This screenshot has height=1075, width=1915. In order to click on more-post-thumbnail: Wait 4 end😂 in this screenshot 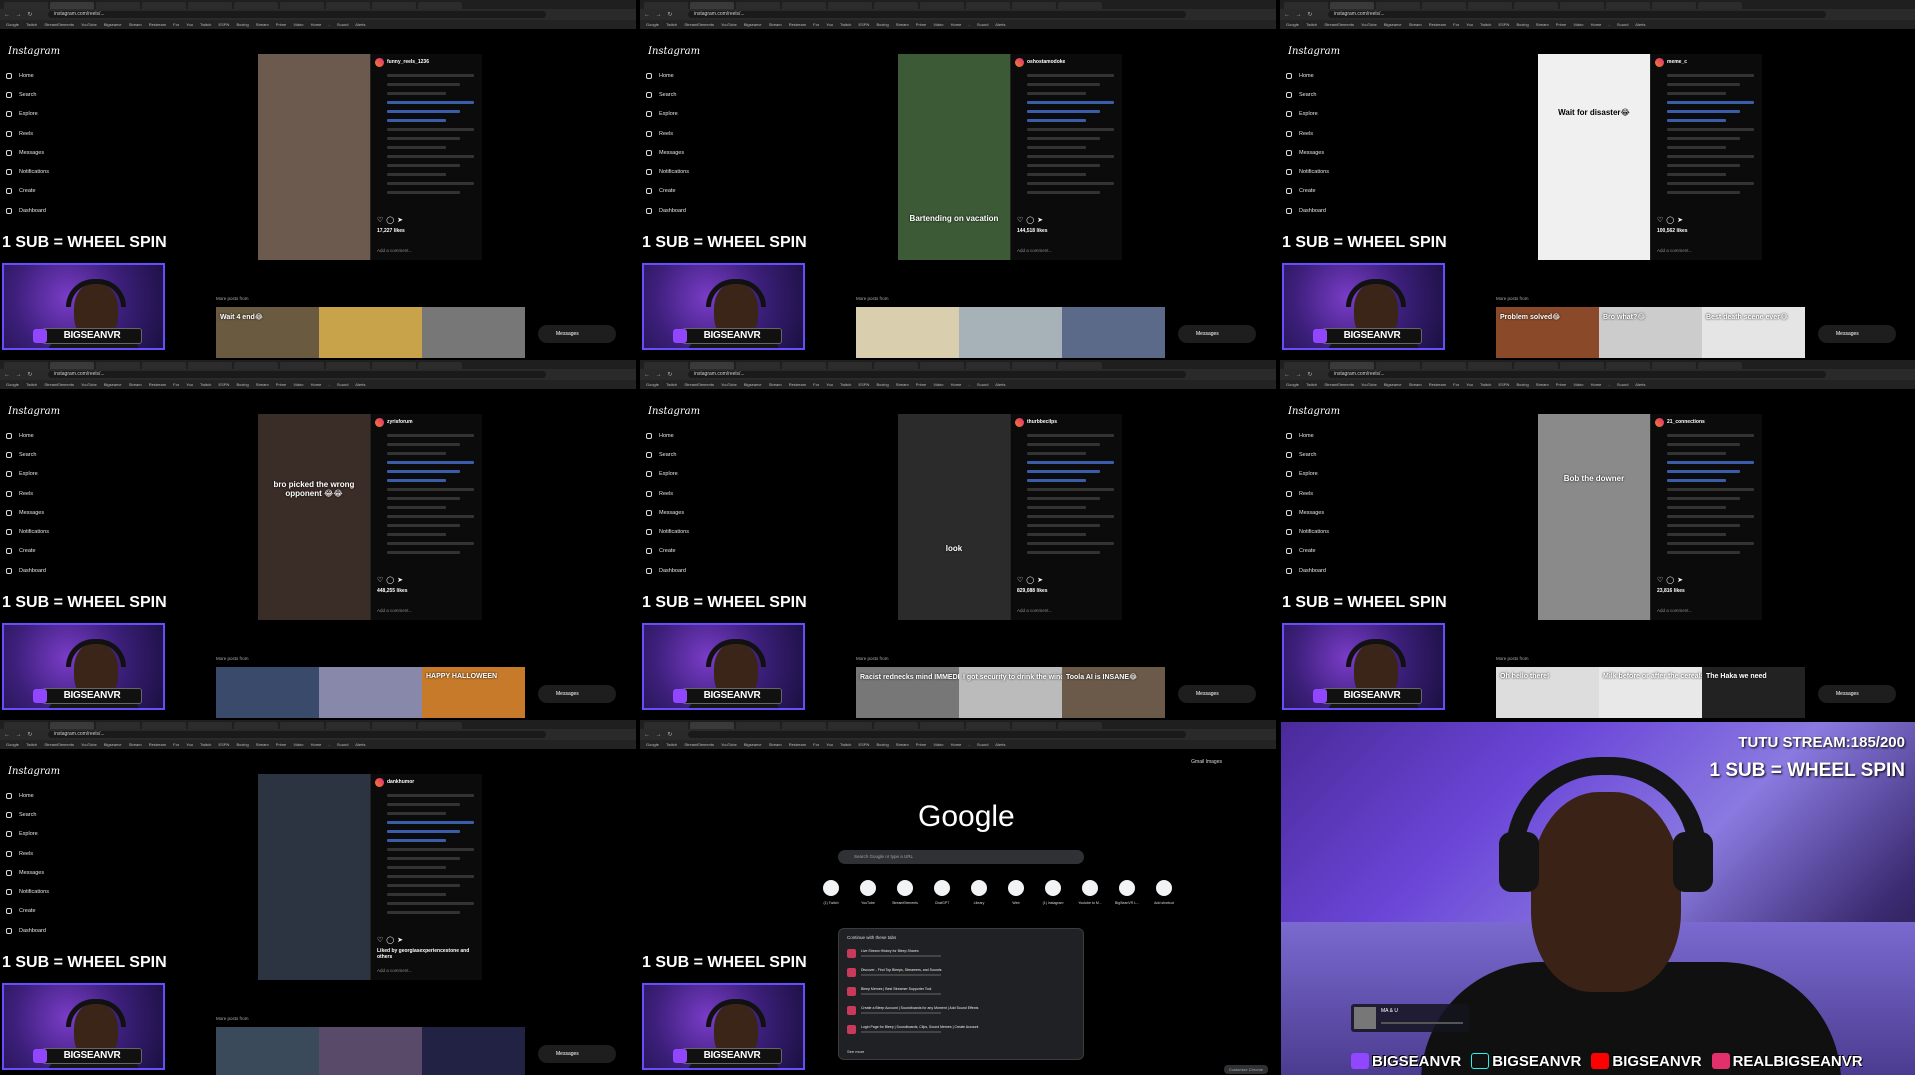, I will do `click(267, 332)`.